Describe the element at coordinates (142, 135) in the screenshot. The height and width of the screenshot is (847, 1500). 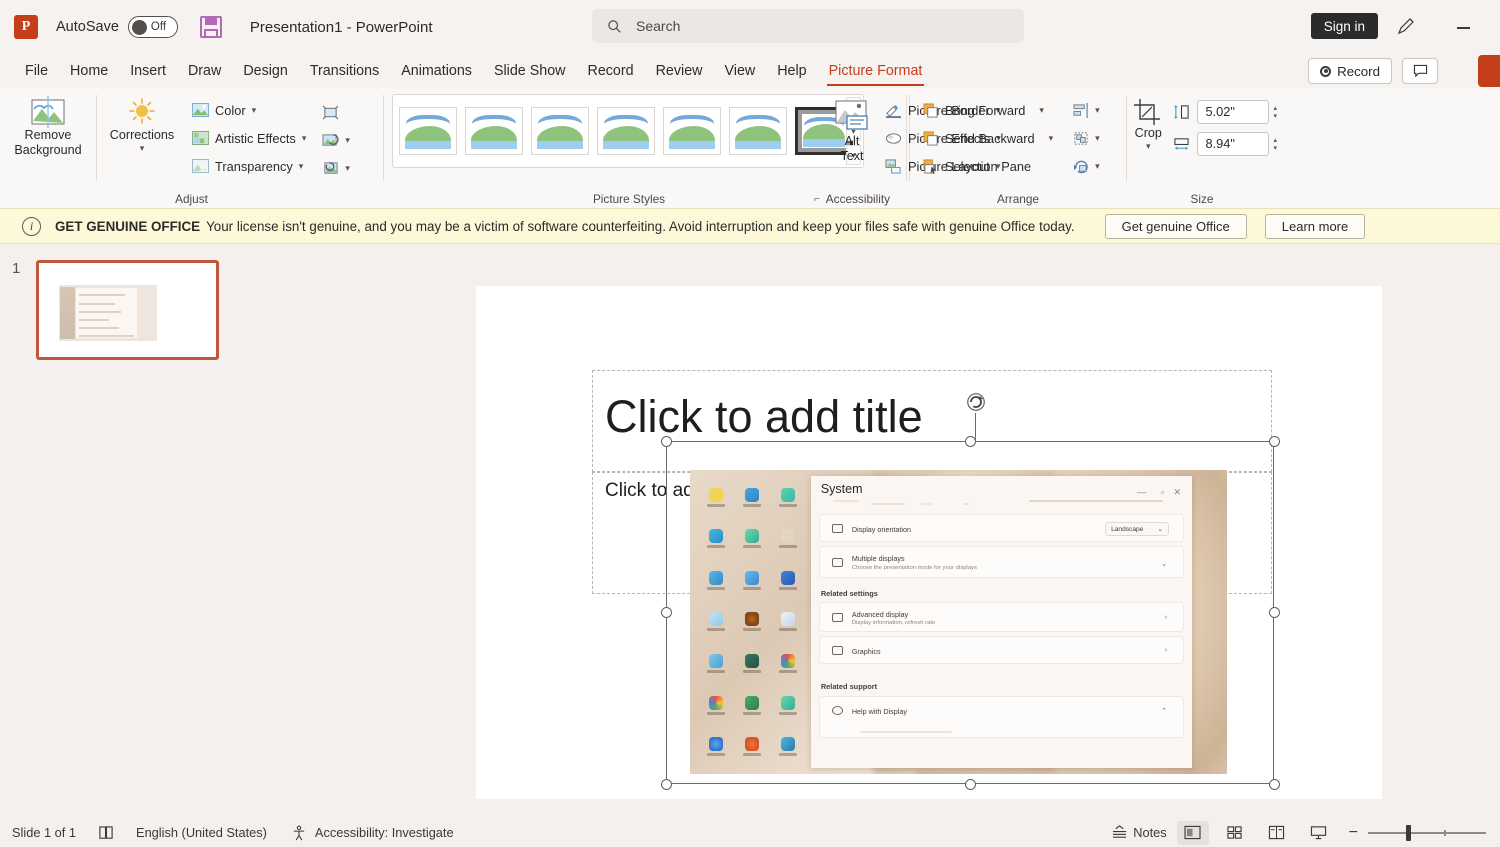
I see `corrections-button: Corrections ▾` at that location.